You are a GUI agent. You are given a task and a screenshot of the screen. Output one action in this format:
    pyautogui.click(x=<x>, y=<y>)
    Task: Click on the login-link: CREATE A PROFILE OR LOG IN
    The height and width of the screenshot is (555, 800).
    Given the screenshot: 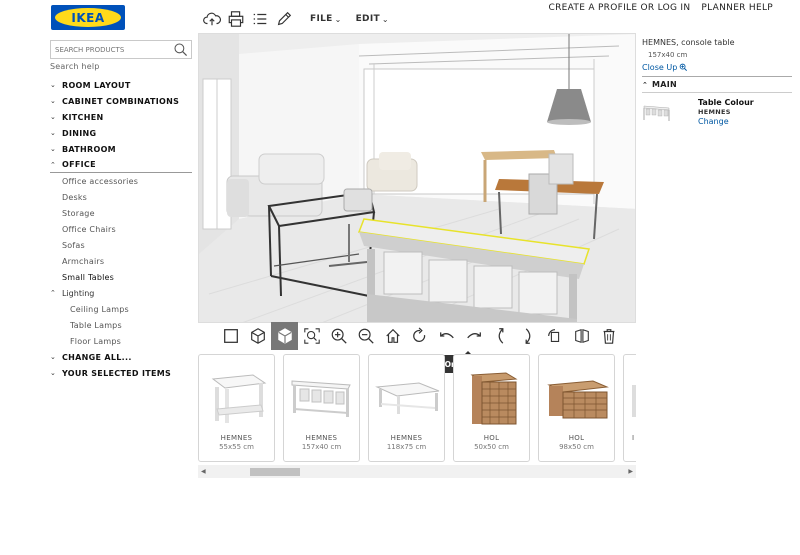 What is the action you would take?
    pyautogui.click(x=620, y=8)
    